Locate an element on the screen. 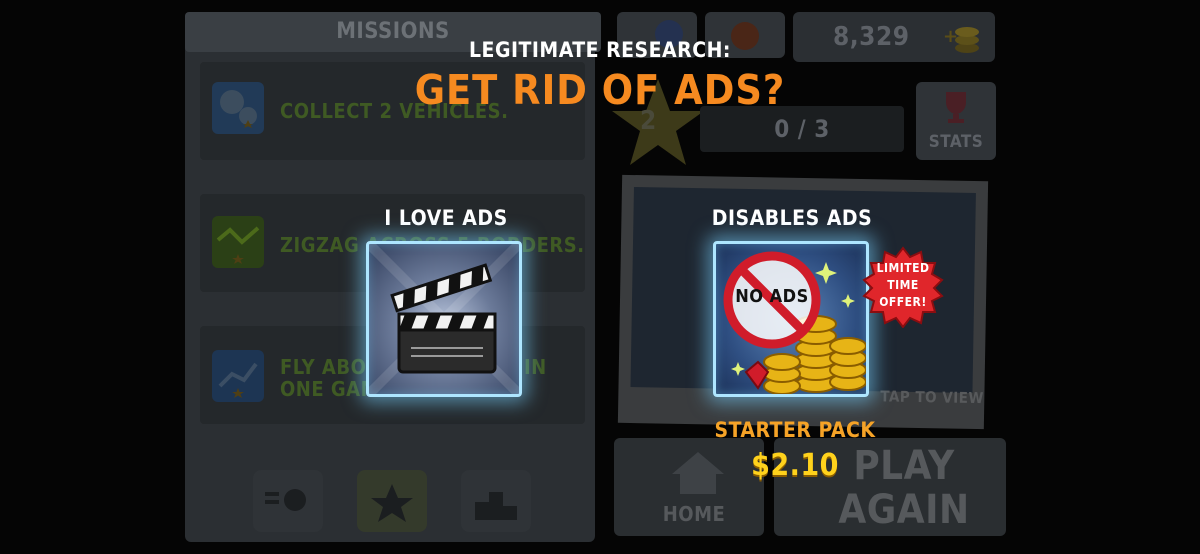 The width and height of the screenshot is (1200, 554). fly-icon is located at coordinates (238, 376).